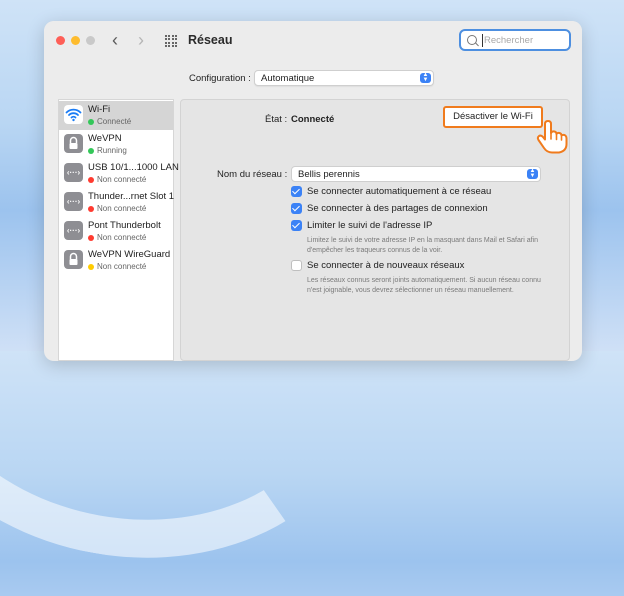 This screenshot has width=624, height=596. I want to click on sidebar-item-thunderbolt-bridge: ‹···› Pont Thunderbolt Non connecté, so click(116, 231).